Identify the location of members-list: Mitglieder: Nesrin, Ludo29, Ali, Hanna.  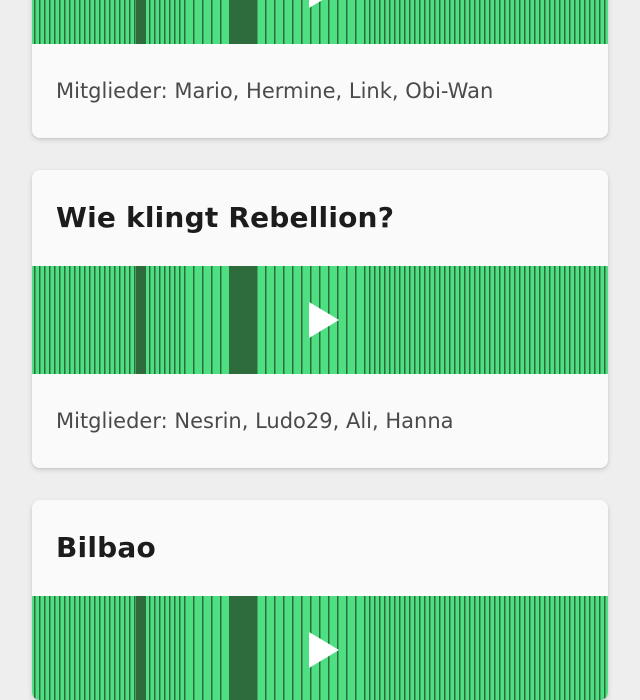
(255, 421).